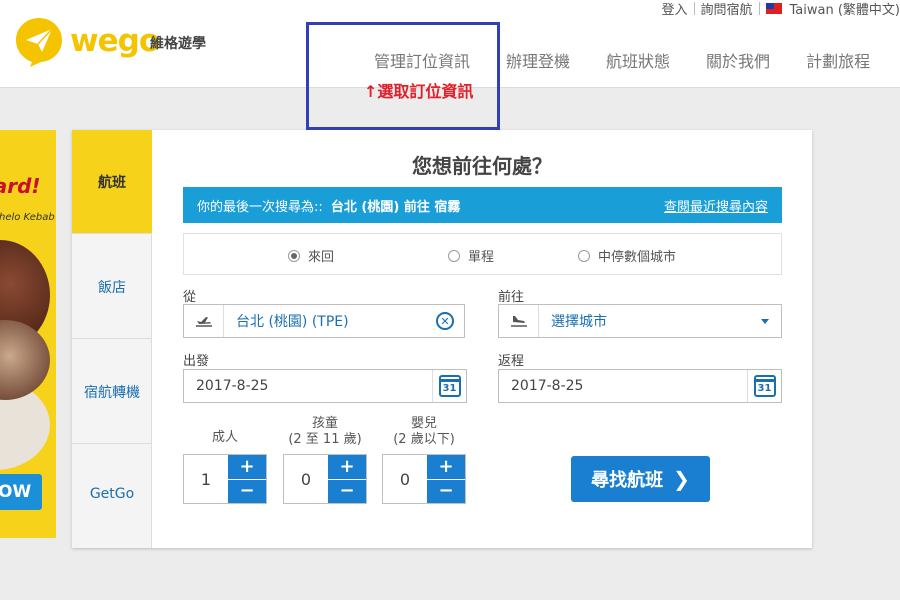  I want to click on tab-hotels: 飯店, so click(112, 287).